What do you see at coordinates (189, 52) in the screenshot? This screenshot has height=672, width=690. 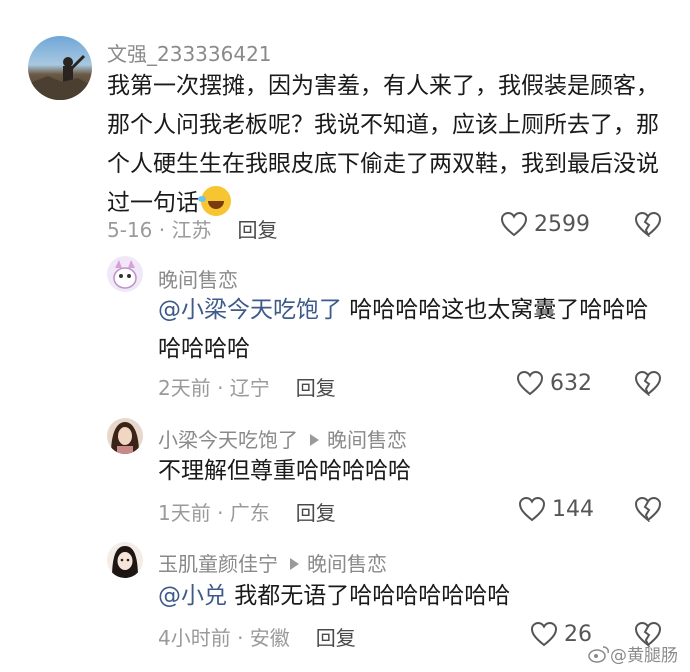 I see `comment-username: 文强_233336421` at bounding box center [189, 52].